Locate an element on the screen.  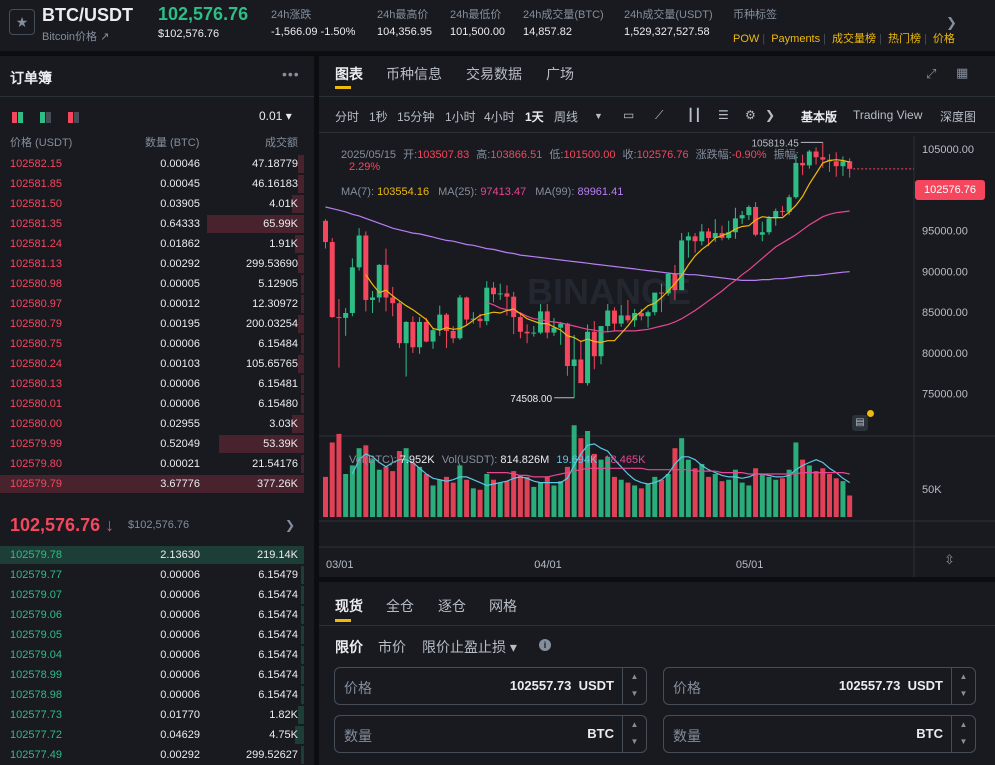
bid-row: 102579.06 0.00006 6.15474 is located at coordinates (157, 615).